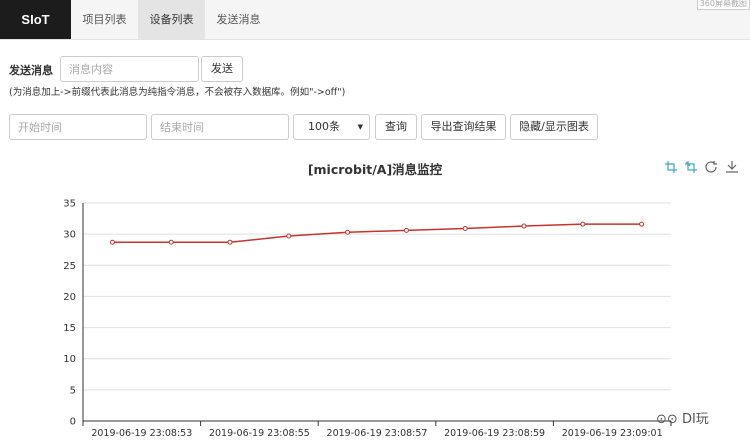 The width and height of the screenshot is (750, 448). I want to click on y-tick-label: 20, so click(69, 297).